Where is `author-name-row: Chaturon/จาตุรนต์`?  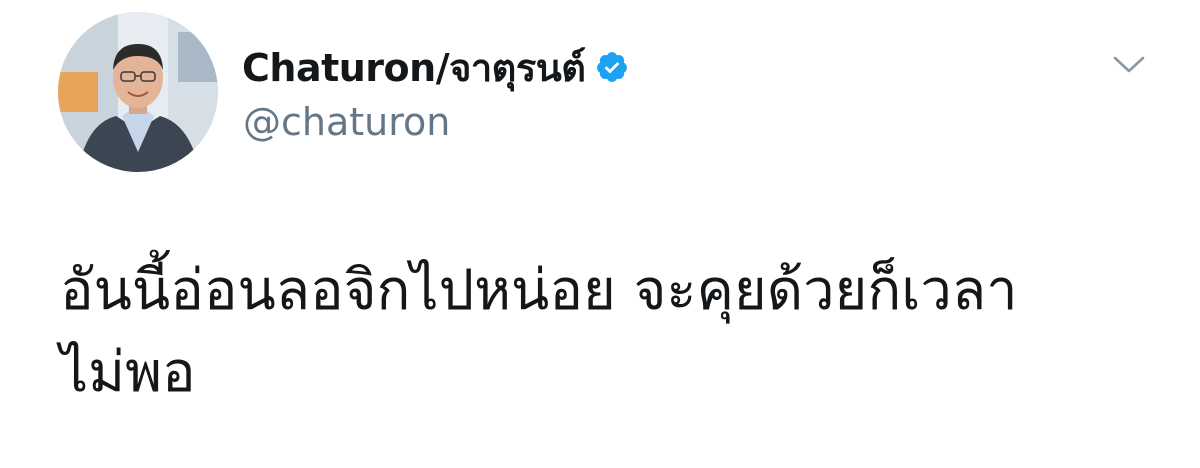 author-name-row: Chaturon/จาตุรนต์ is located at coordinates (435, 67).